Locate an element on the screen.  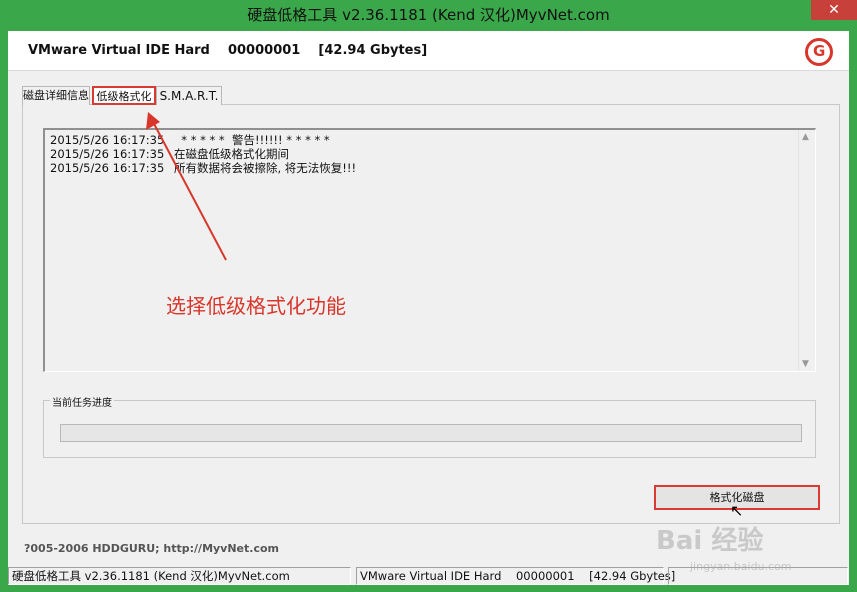
baidu-watermark-url: jingyan.baidu.com is located at coordinates (741, 566).